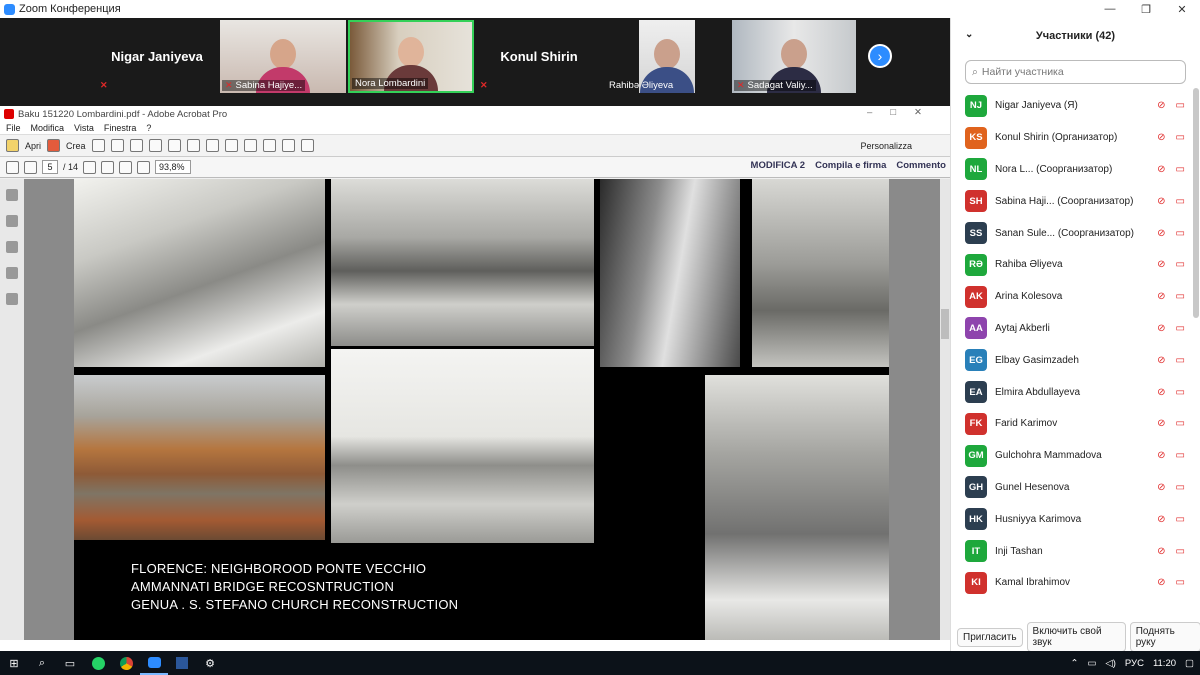 The image size is (1200, 675). I want to click on participant-row: KS Konul Shirin (Организатор) ⊘ ▭, so click(1070, 138).